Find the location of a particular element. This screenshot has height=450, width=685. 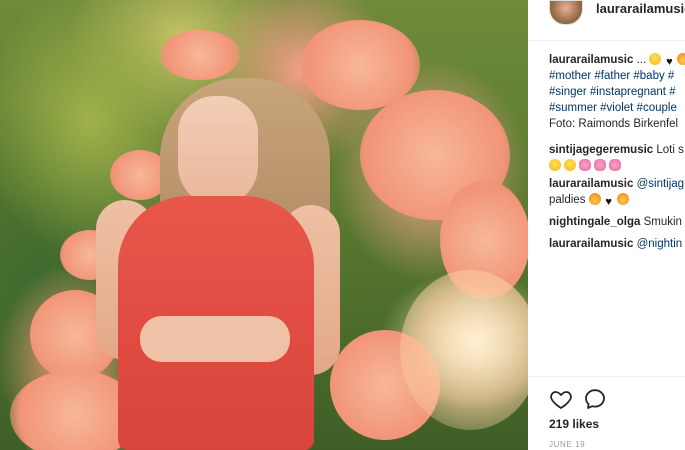

post-header: laurarailamusic is located at coordinates (606, 20).